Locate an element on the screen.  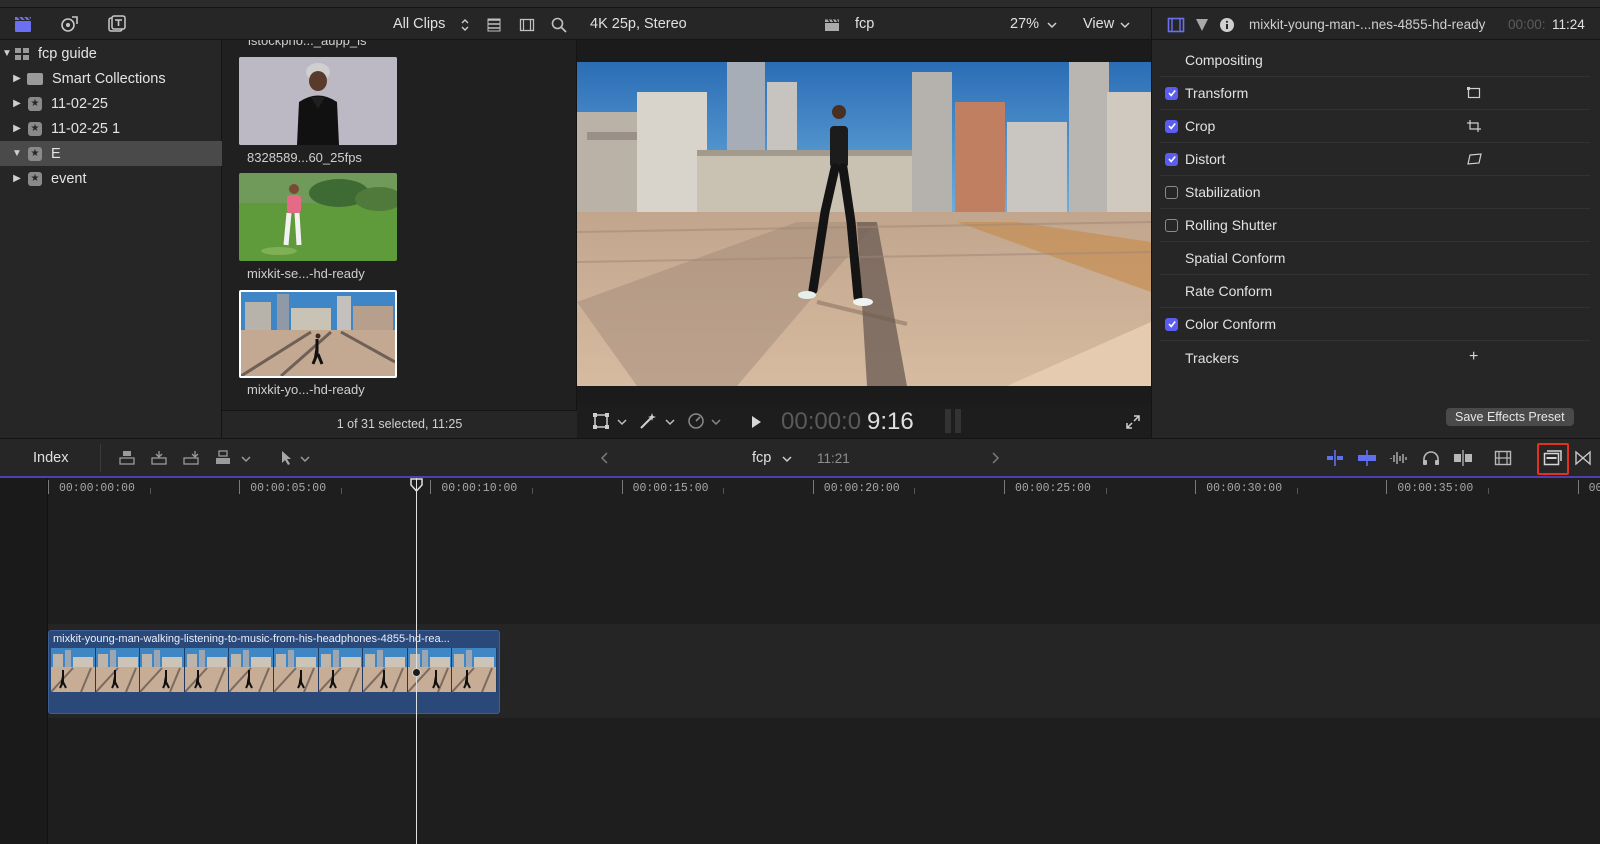
section-label: Stabilization is located at coordinates (1223, 192).